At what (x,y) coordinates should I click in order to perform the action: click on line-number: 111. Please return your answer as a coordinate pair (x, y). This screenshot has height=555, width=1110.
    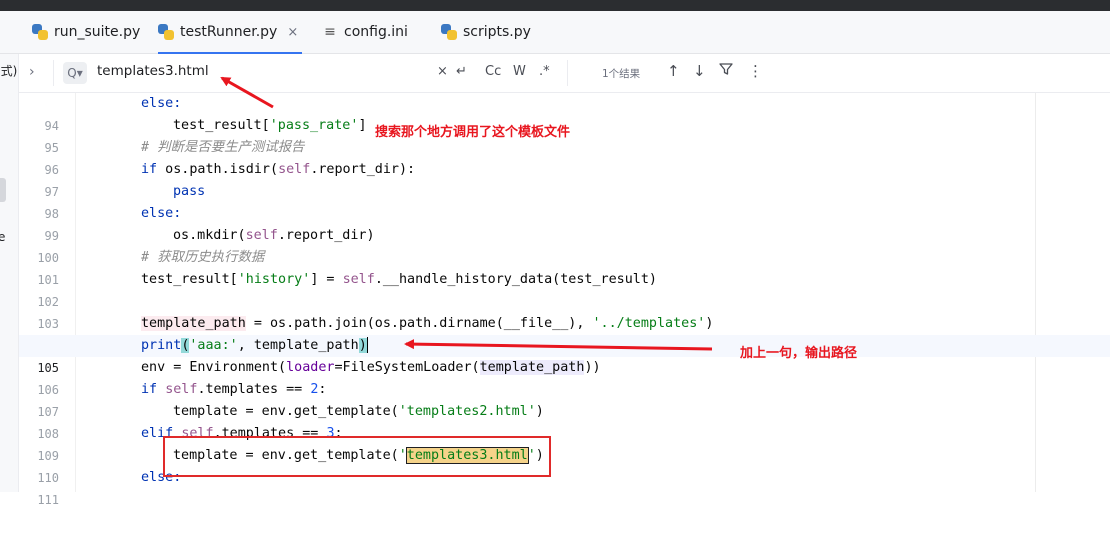
    Looking at the image, I should click on (48, 500).